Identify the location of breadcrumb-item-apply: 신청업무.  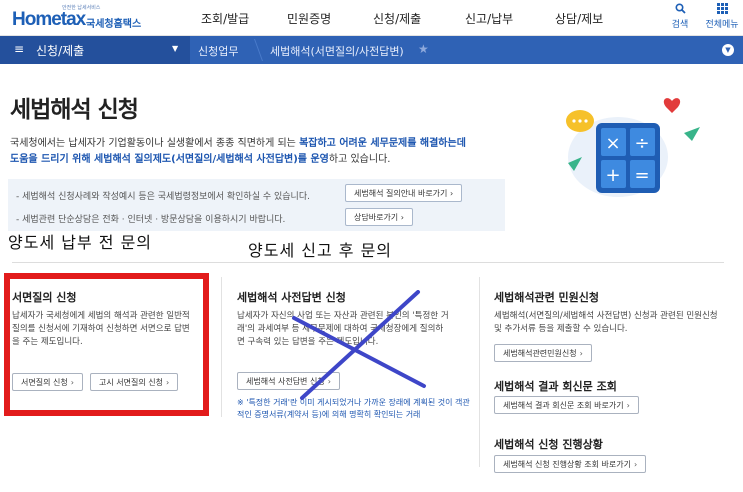
(218, 51).